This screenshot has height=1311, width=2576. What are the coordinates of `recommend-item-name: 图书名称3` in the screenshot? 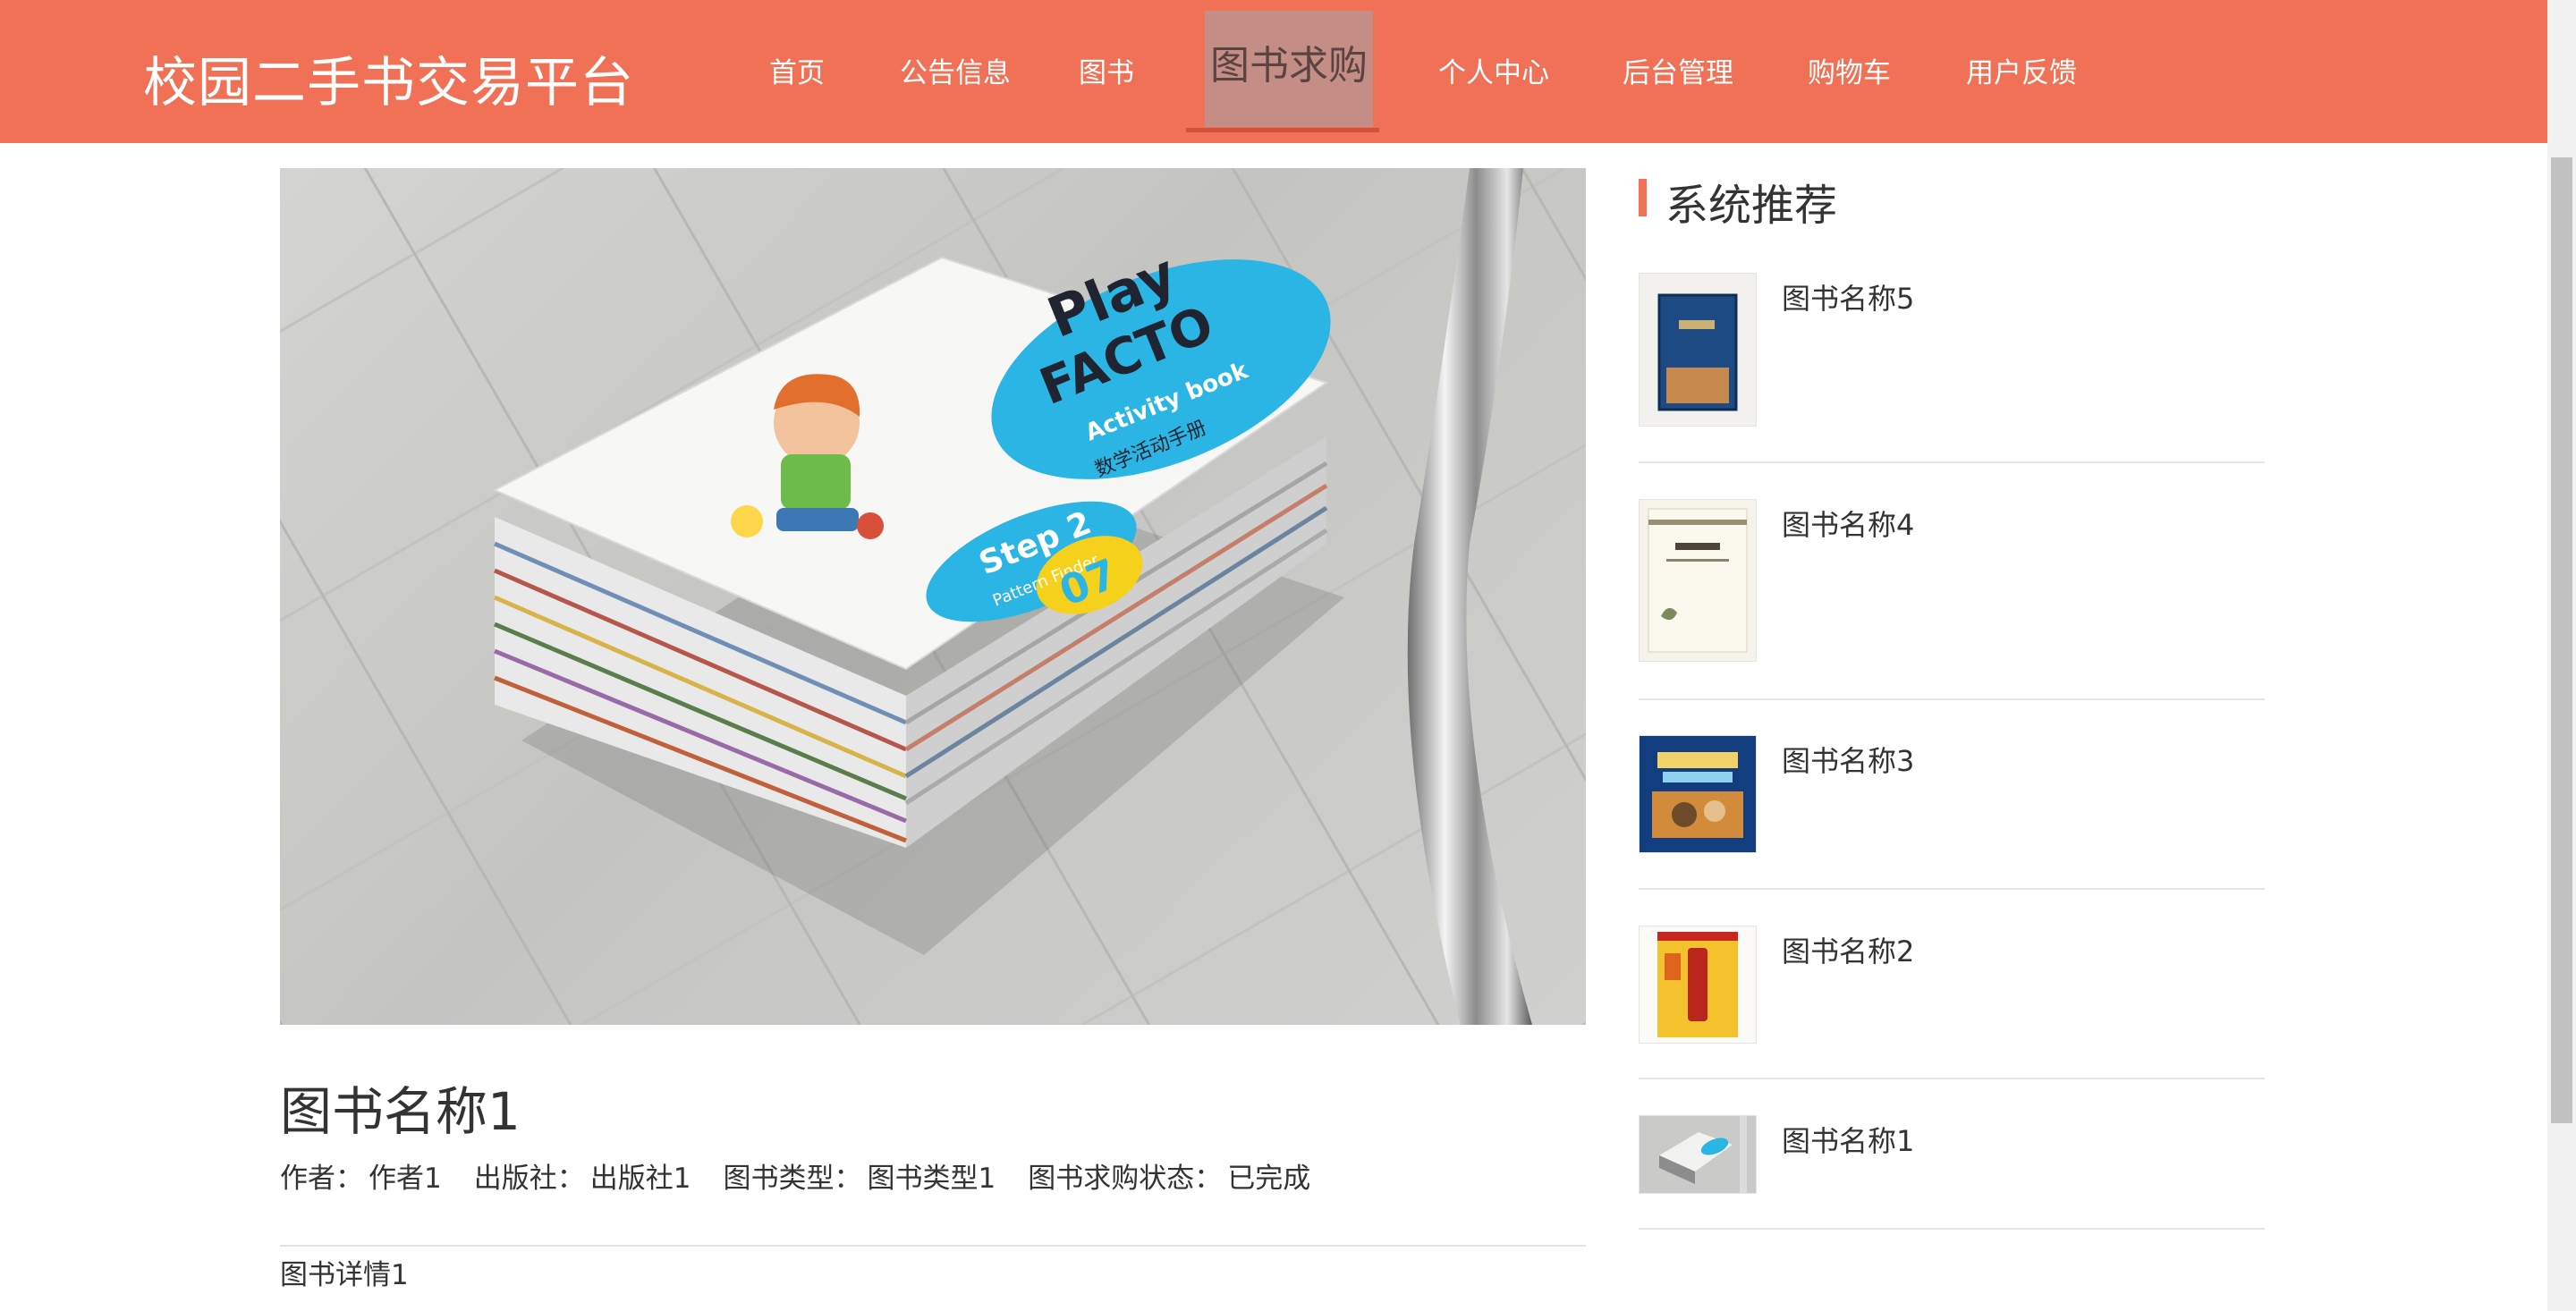 It's located at (1848, 759).